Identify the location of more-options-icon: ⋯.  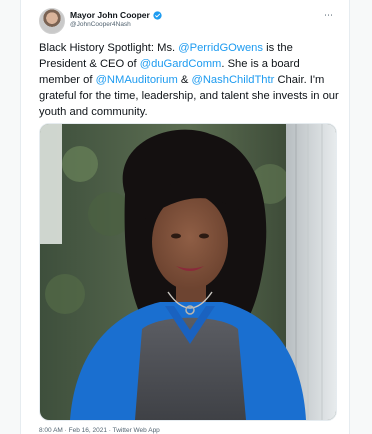
(328, 15).